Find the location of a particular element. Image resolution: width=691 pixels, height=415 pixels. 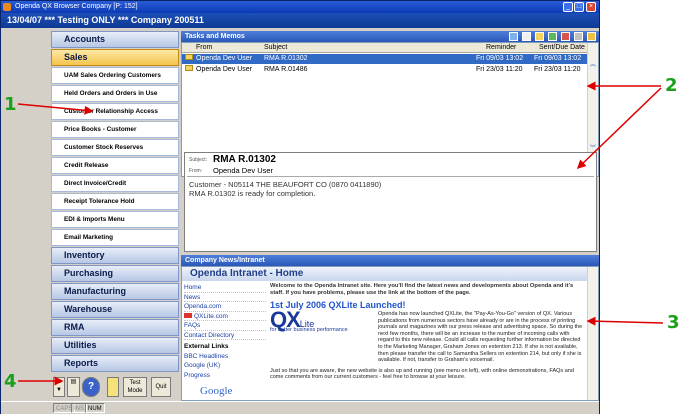

nav-sub-receipt-tolerance: Receipt Tolerance Hold is located at coordinates (115, 201).